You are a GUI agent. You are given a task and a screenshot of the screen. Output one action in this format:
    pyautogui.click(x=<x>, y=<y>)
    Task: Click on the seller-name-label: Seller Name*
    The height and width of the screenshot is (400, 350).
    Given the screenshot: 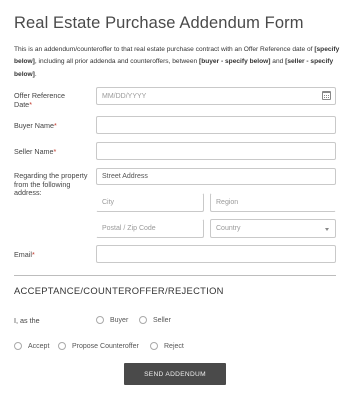 What is the action you would take?
    pyautogui.click(x=35, y=151)
    